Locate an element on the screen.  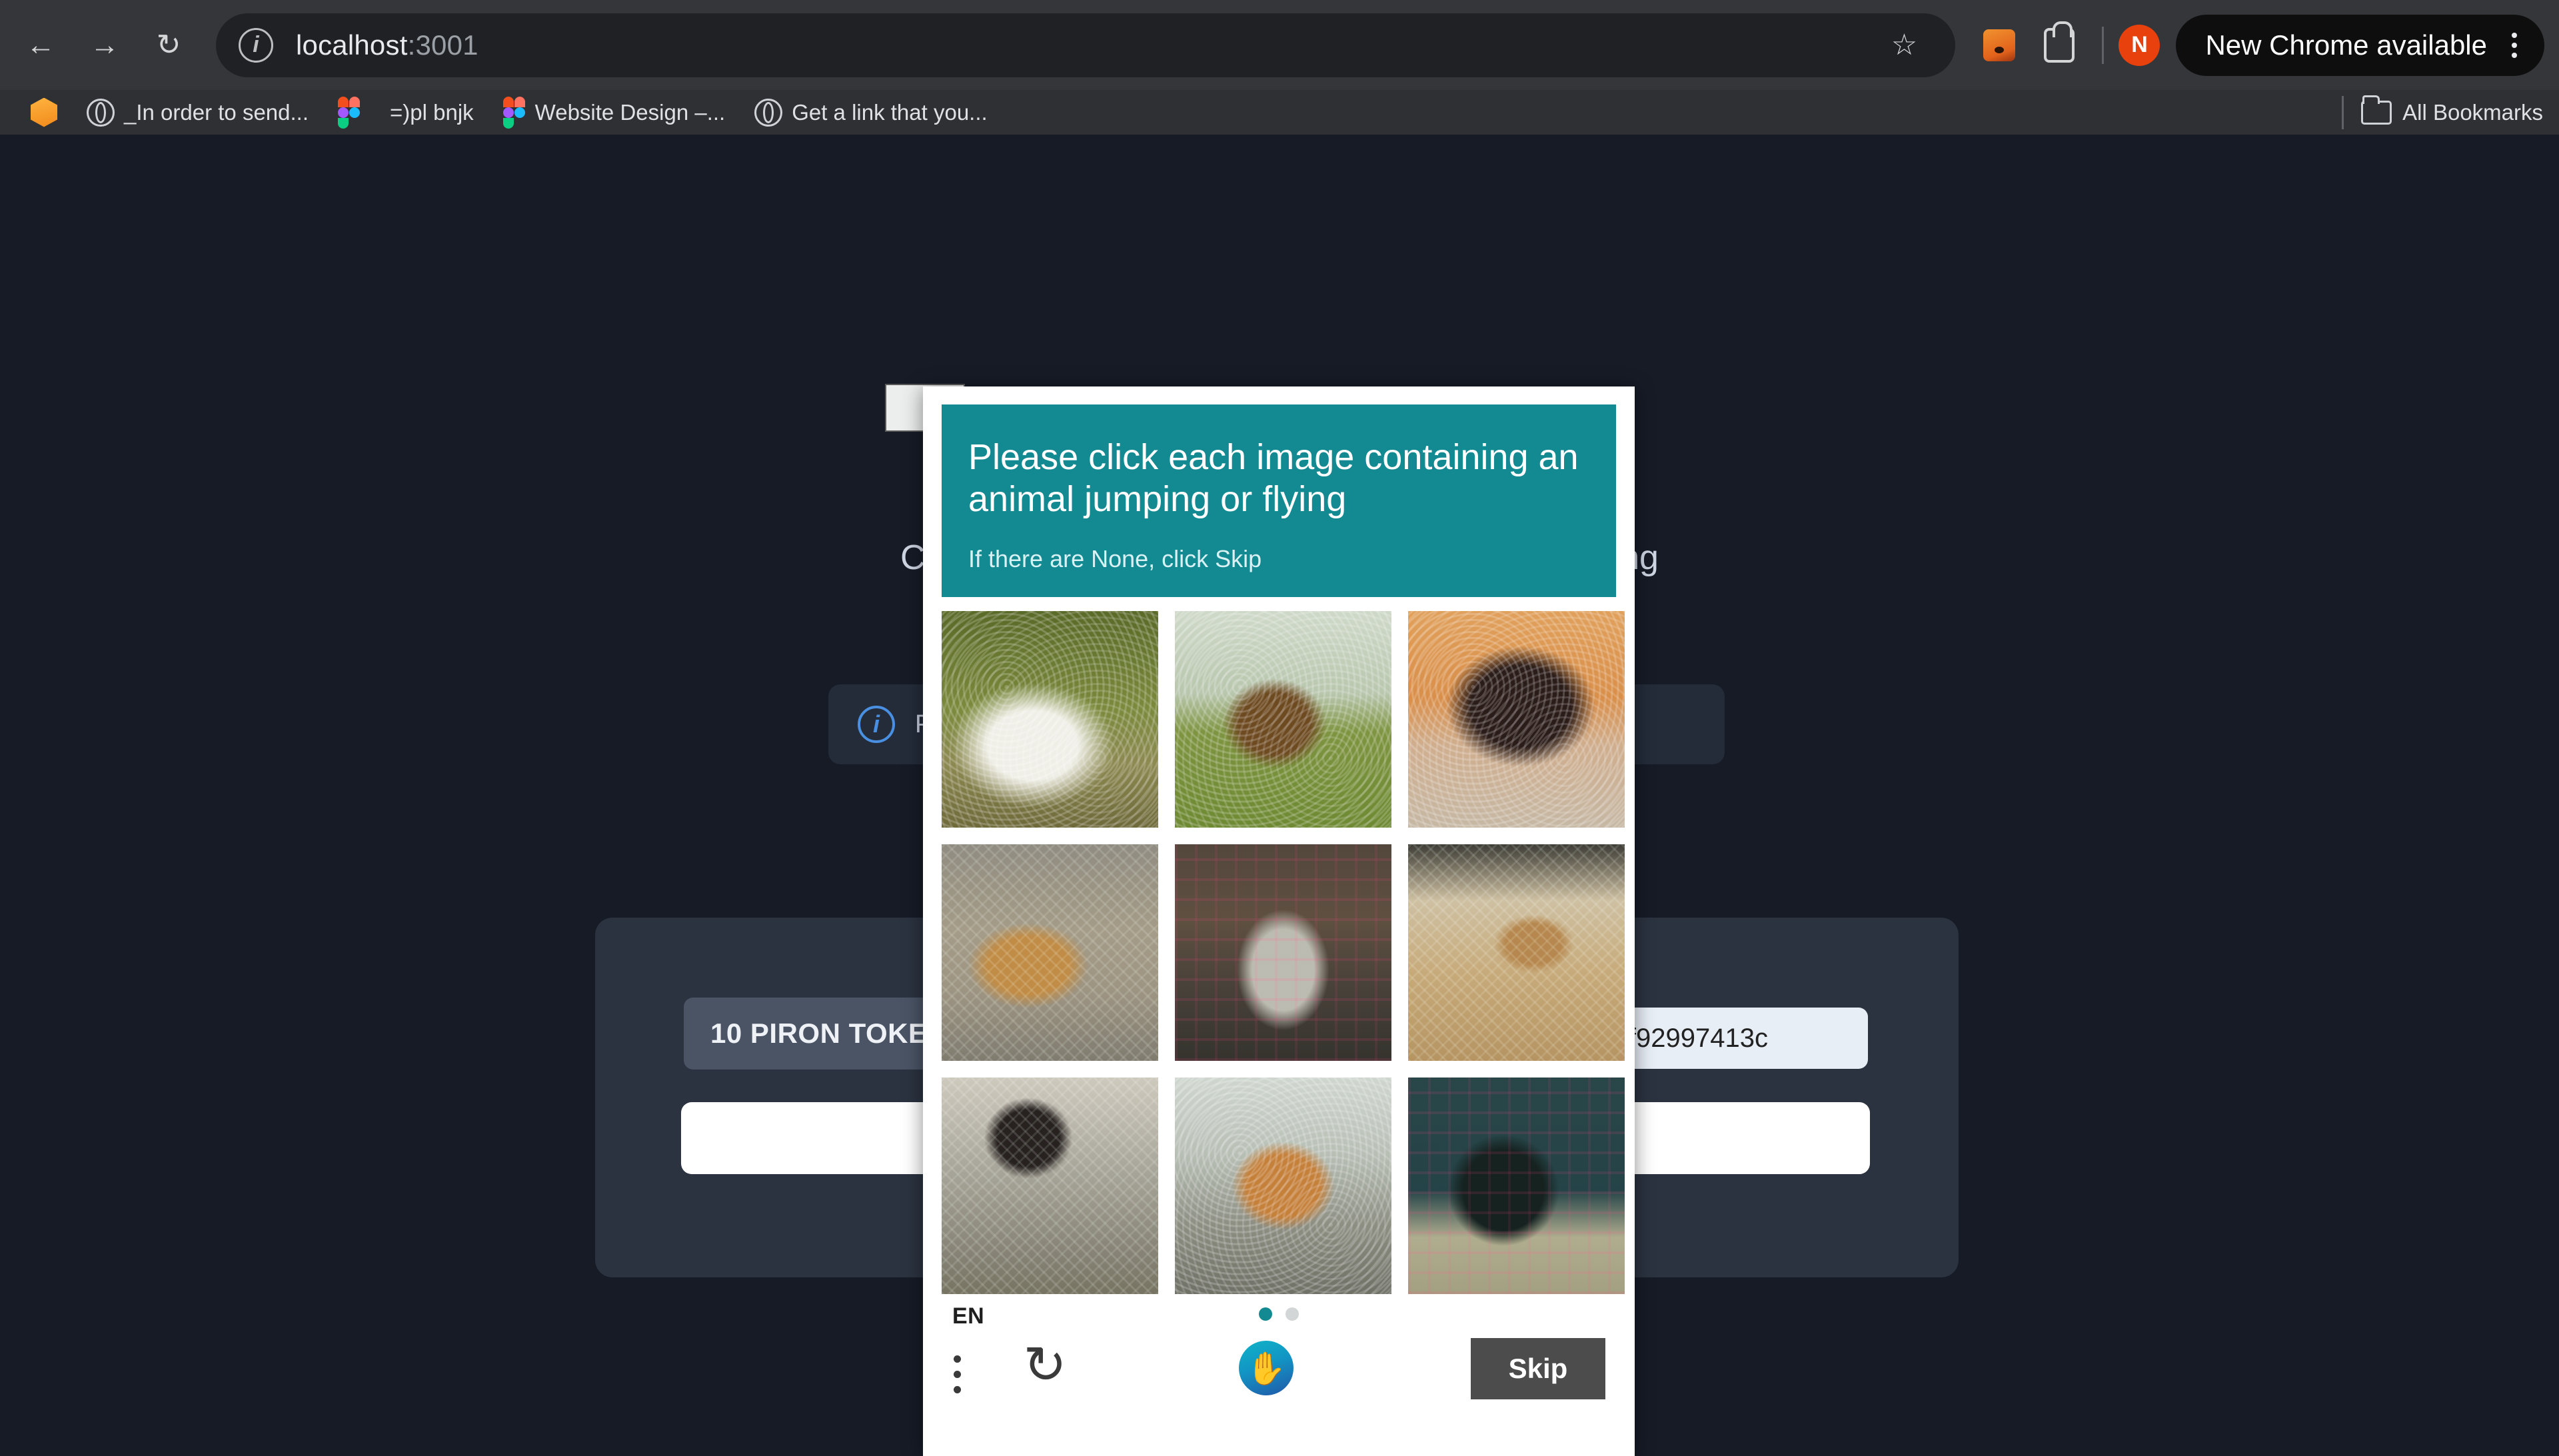
bookmark-item-hexagon is located at coordinates (44, 112).